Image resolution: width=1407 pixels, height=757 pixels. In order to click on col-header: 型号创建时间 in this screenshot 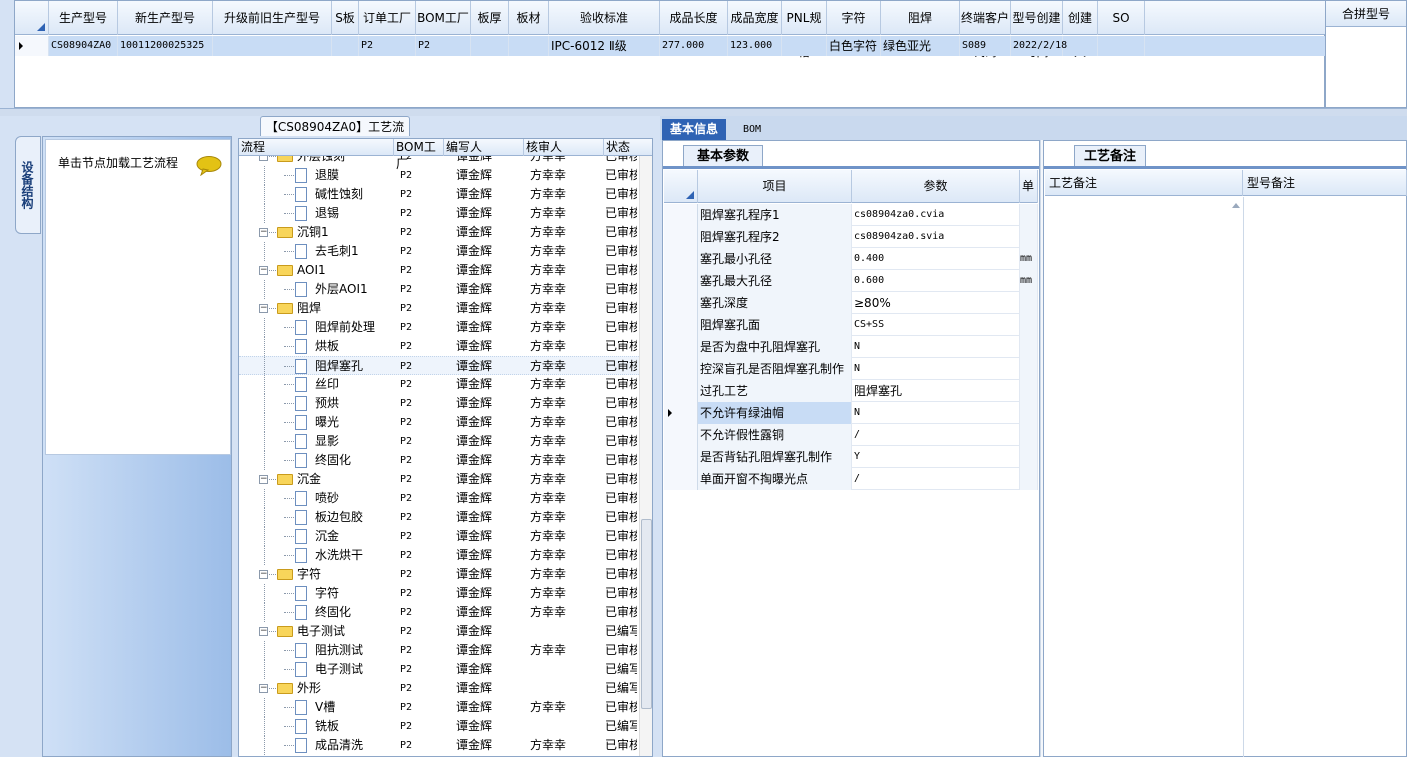, I will do `click(1037, 30)`.